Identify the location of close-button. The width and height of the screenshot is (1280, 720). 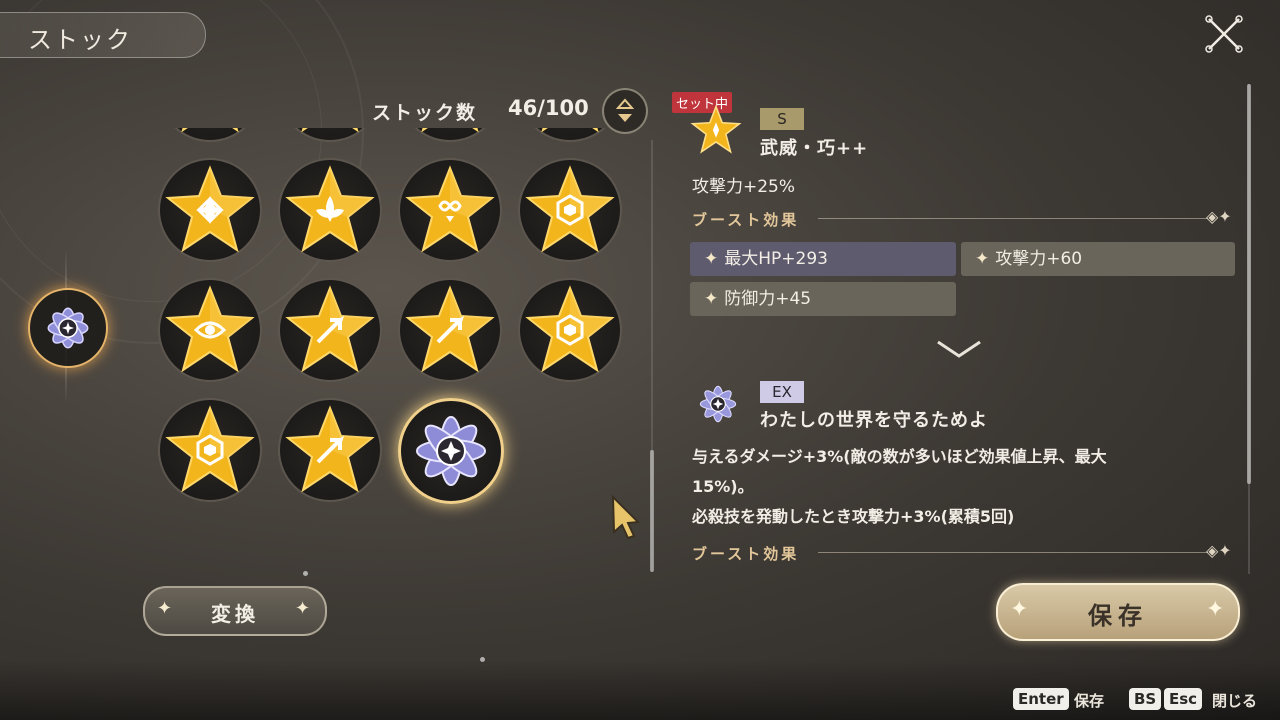
(1224, 34).